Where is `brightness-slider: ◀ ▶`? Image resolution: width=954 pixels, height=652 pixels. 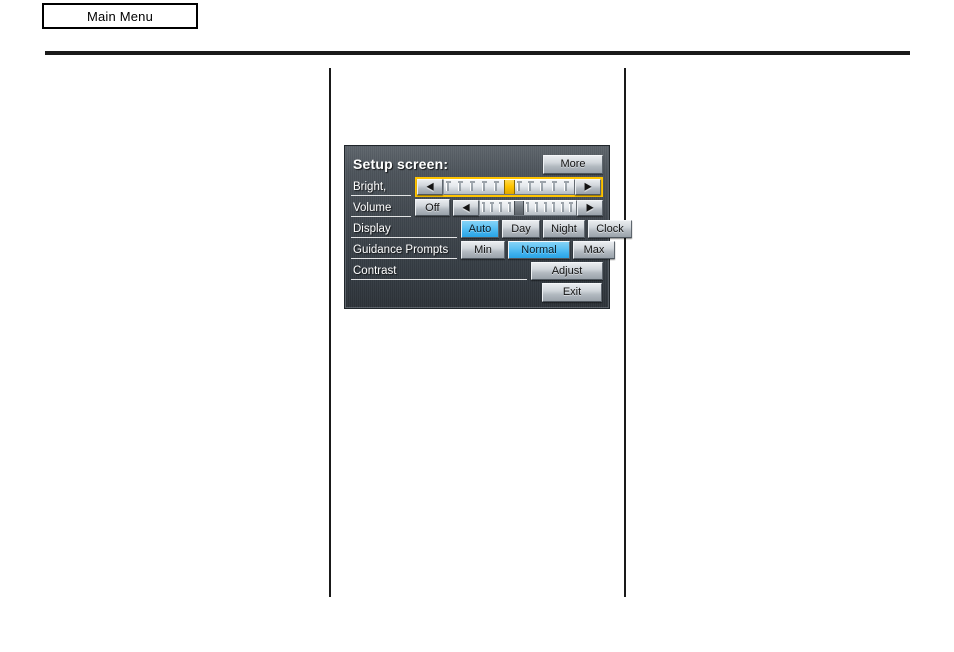
brightness-slider: ◀ ▶ is located at coordinates (509, 186).